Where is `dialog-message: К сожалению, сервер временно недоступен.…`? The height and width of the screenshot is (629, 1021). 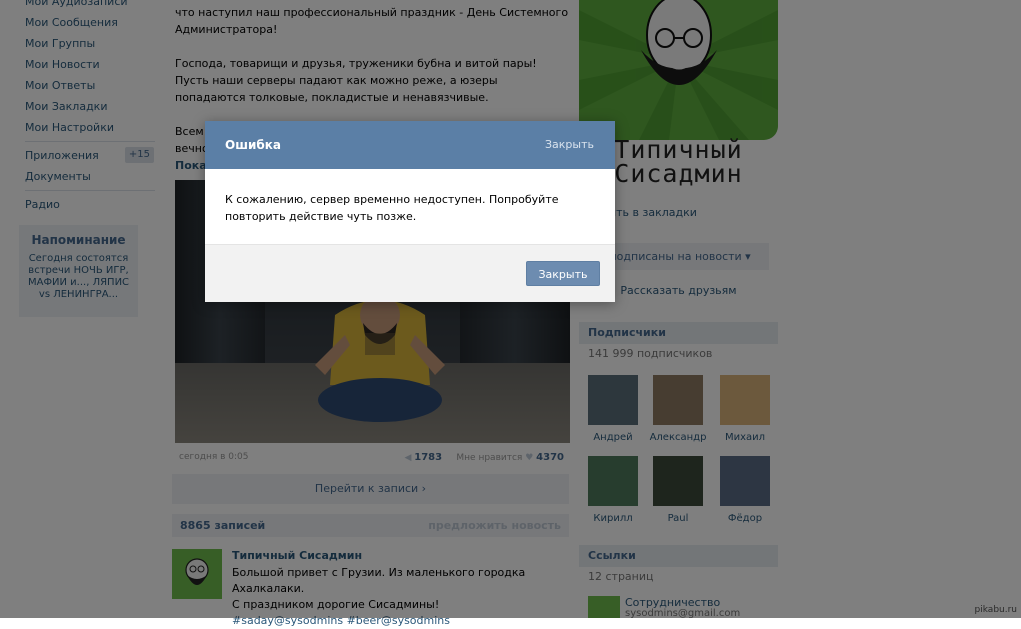
dialog-message: К сожалению, сервер временно недоступен.… is located at coordinates (392, 208).